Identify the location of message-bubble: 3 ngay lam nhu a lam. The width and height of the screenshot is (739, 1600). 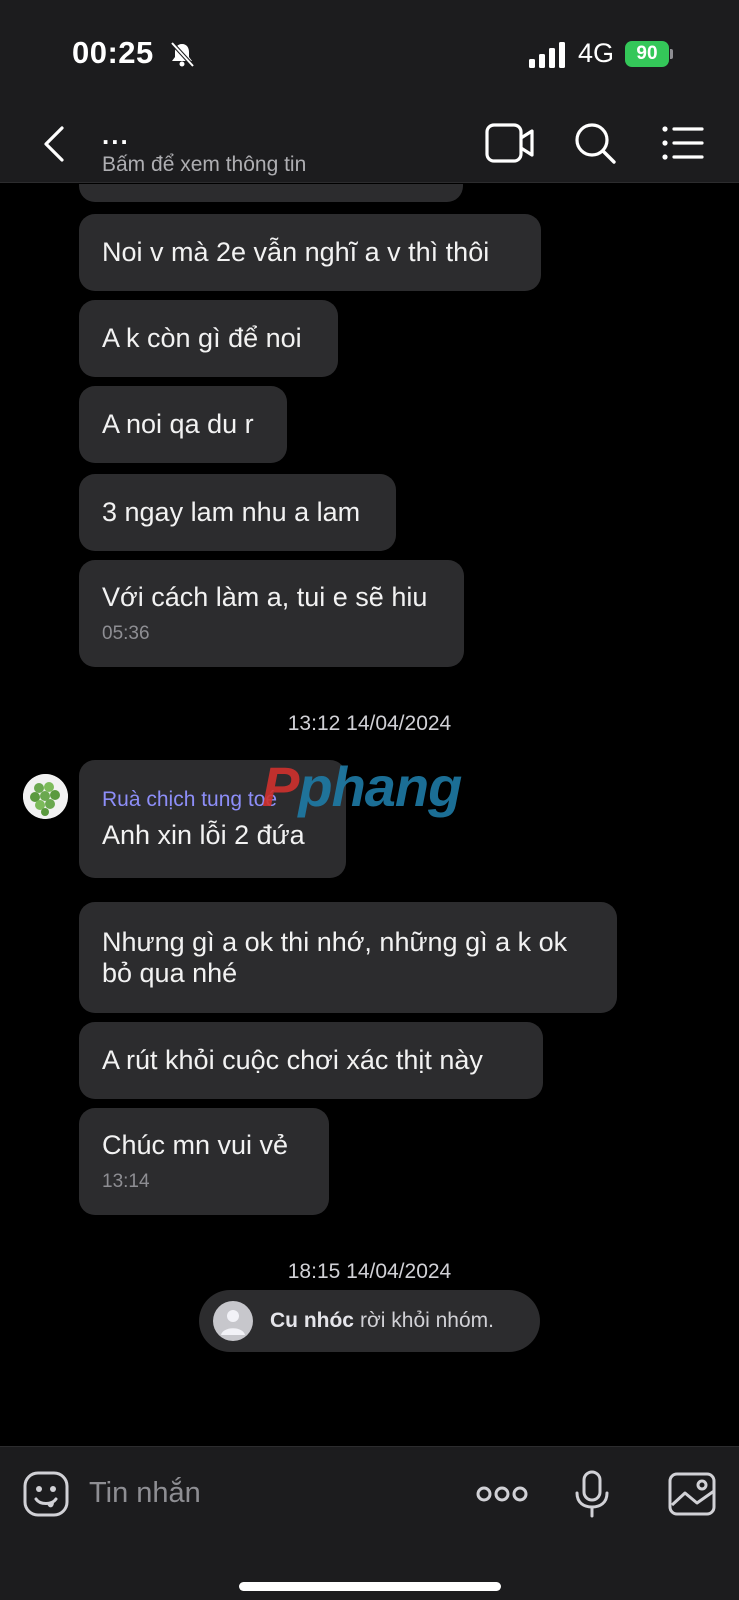
(237, 512).